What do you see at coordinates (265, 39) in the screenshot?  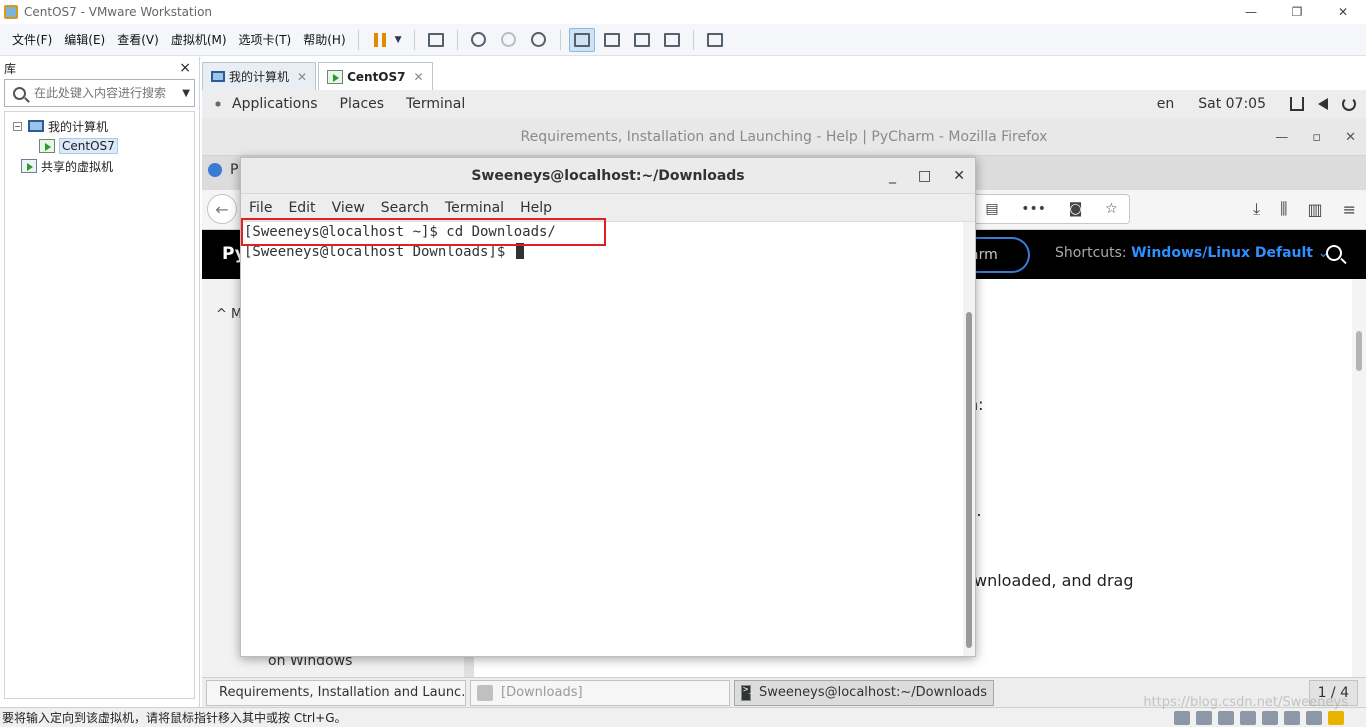 I see `menu-tabs: 选项卡(T)` at bounding box center [265, 39].